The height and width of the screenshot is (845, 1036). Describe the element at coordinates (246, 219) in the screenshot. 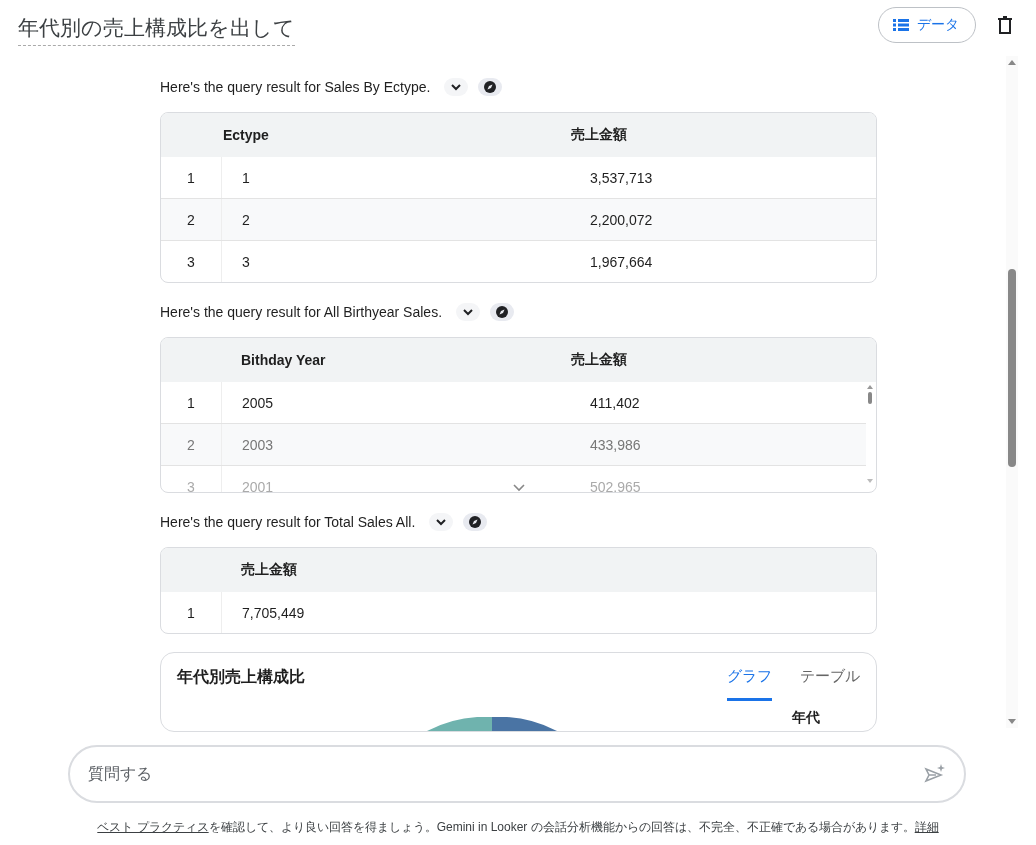

I see `table-cell: 2` at that location.